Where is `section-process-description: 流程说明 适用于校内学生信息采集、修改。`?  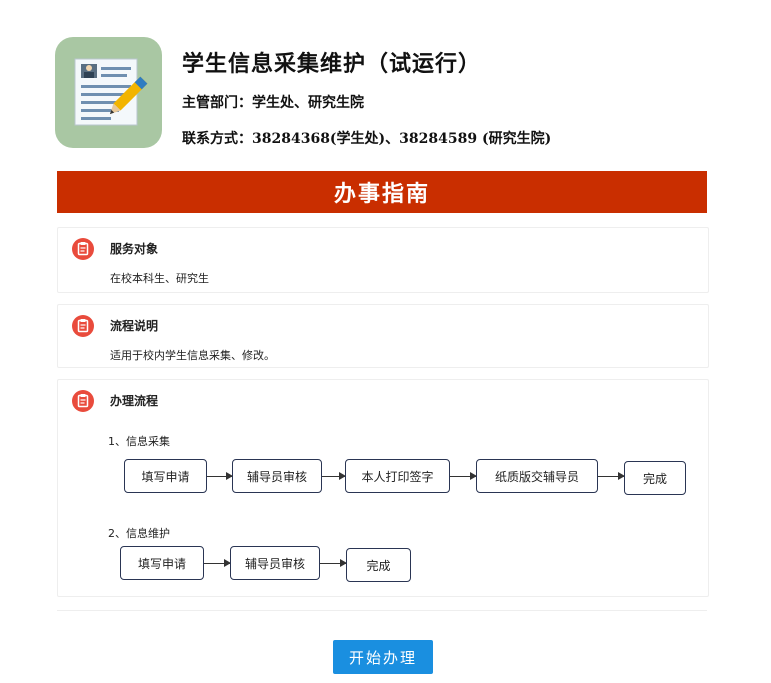
section-process-description: 流程说明 适用于校内学生信息采集、修改。 is located at coordinates (383, 336).